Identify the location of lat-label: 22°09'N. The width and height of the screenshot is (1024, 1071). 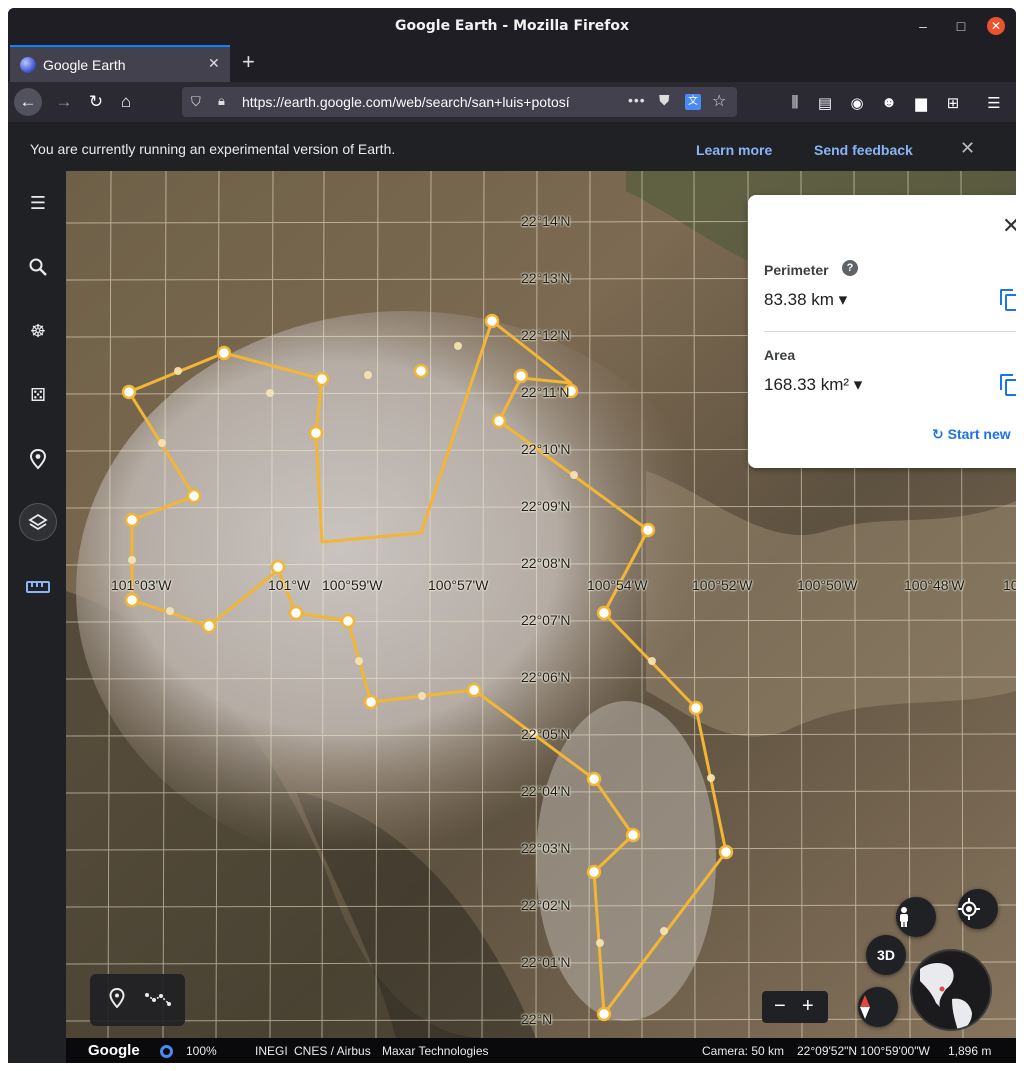
(546, 506).